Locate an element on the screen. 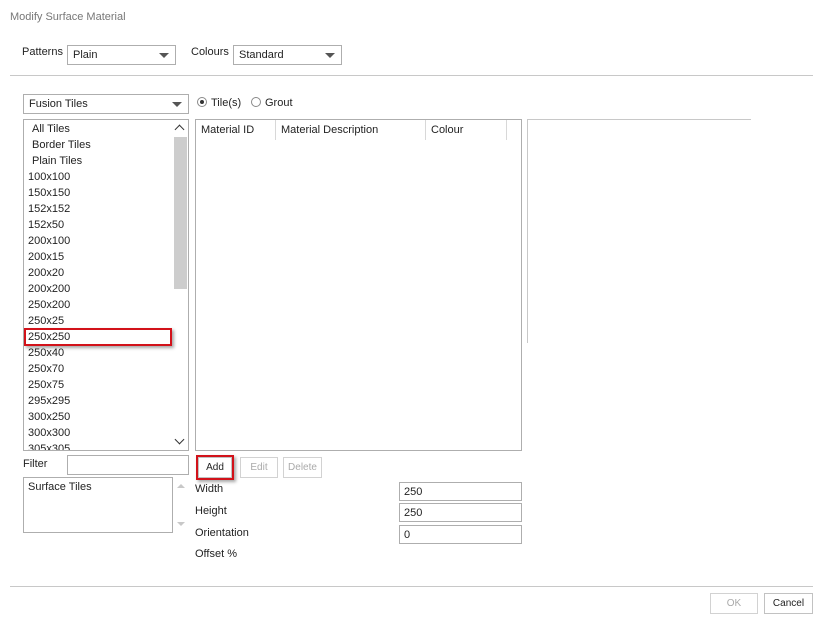 This screenshot has width=828, height=635. colours-select: Standard is located at coordinates (287, 55).